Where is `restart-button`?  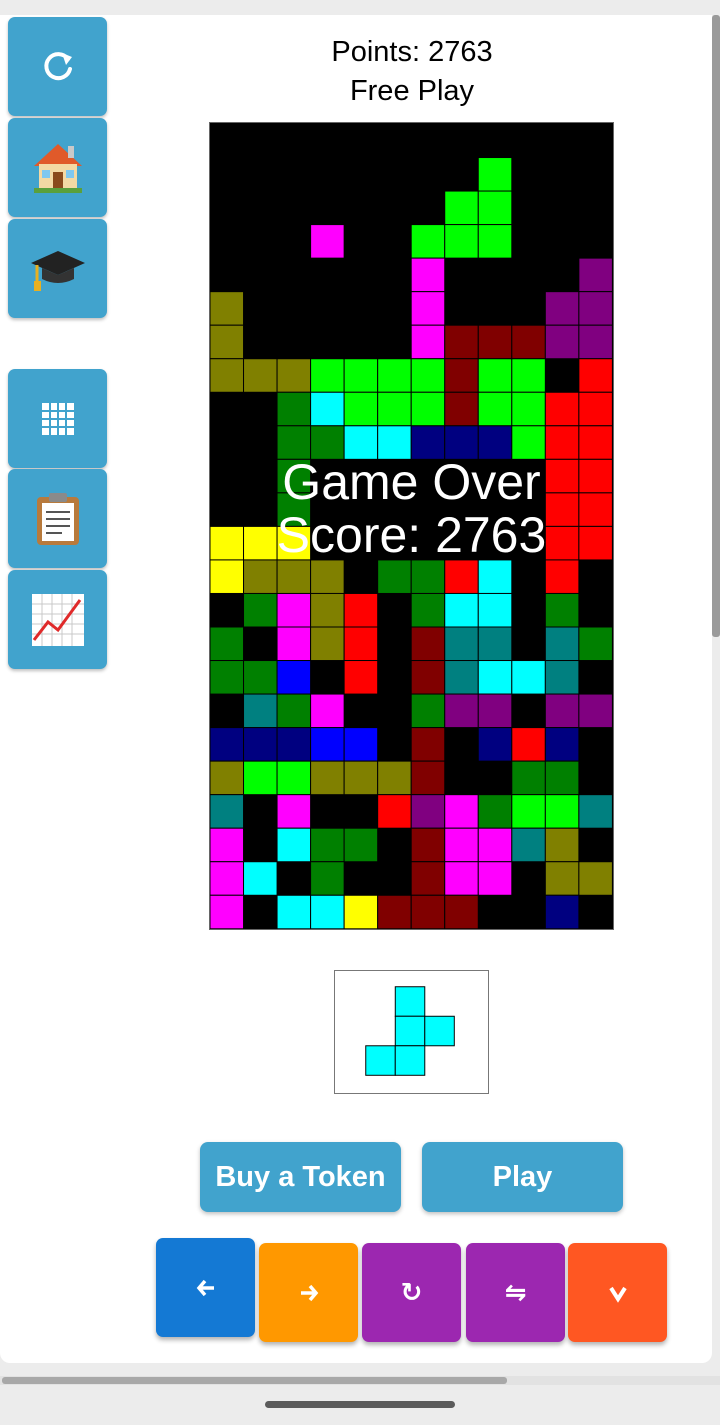
restart-button is located at coordinates (57, 66).